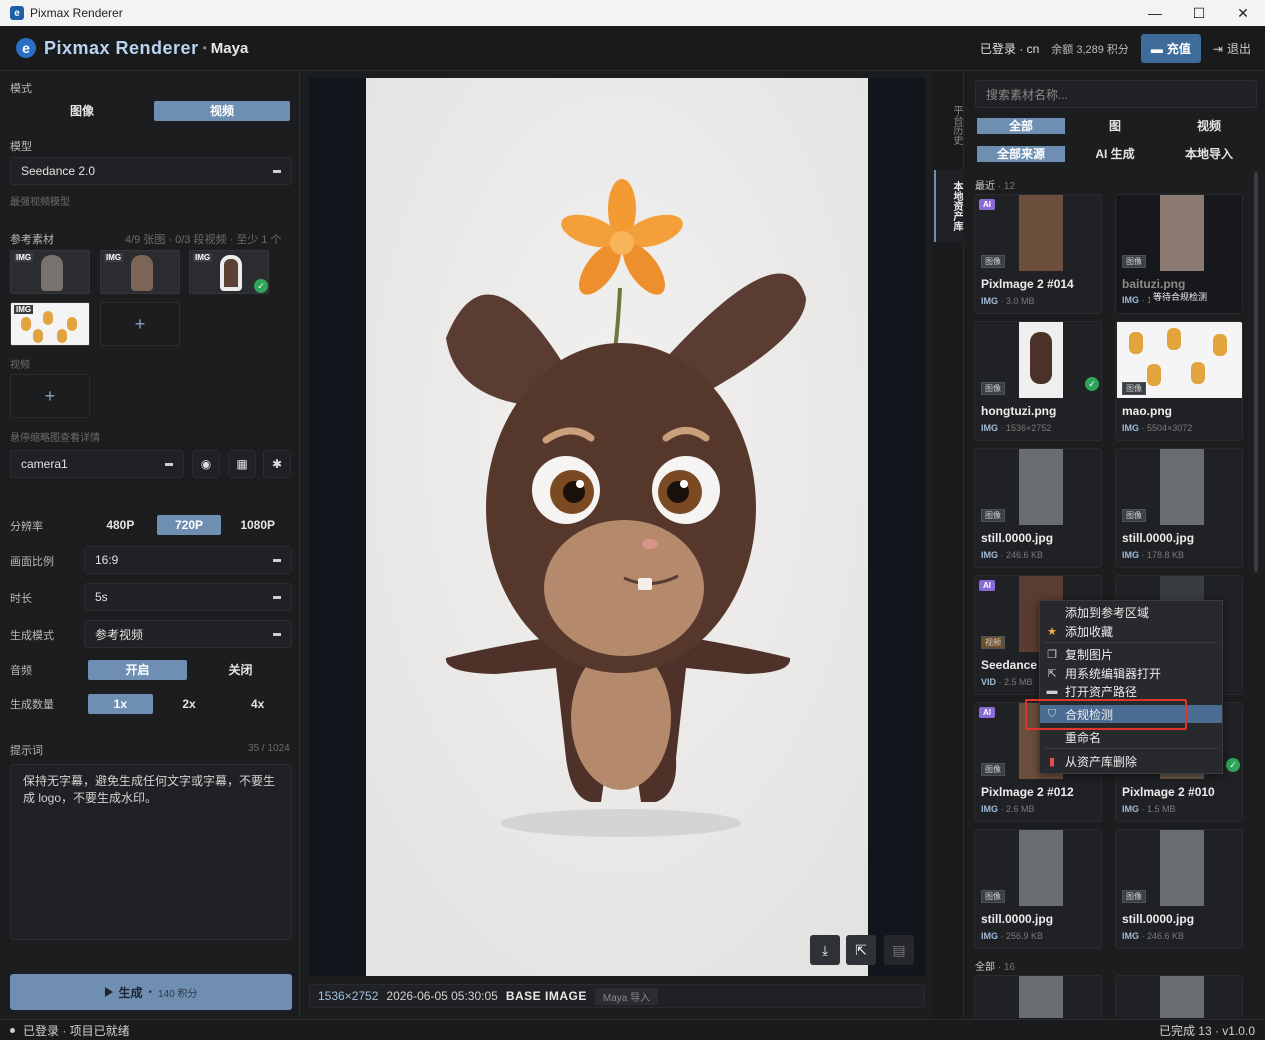 This screenshot has width=1265, height=1040. I want to click on count-label: 生成数量, so click(32, 705).